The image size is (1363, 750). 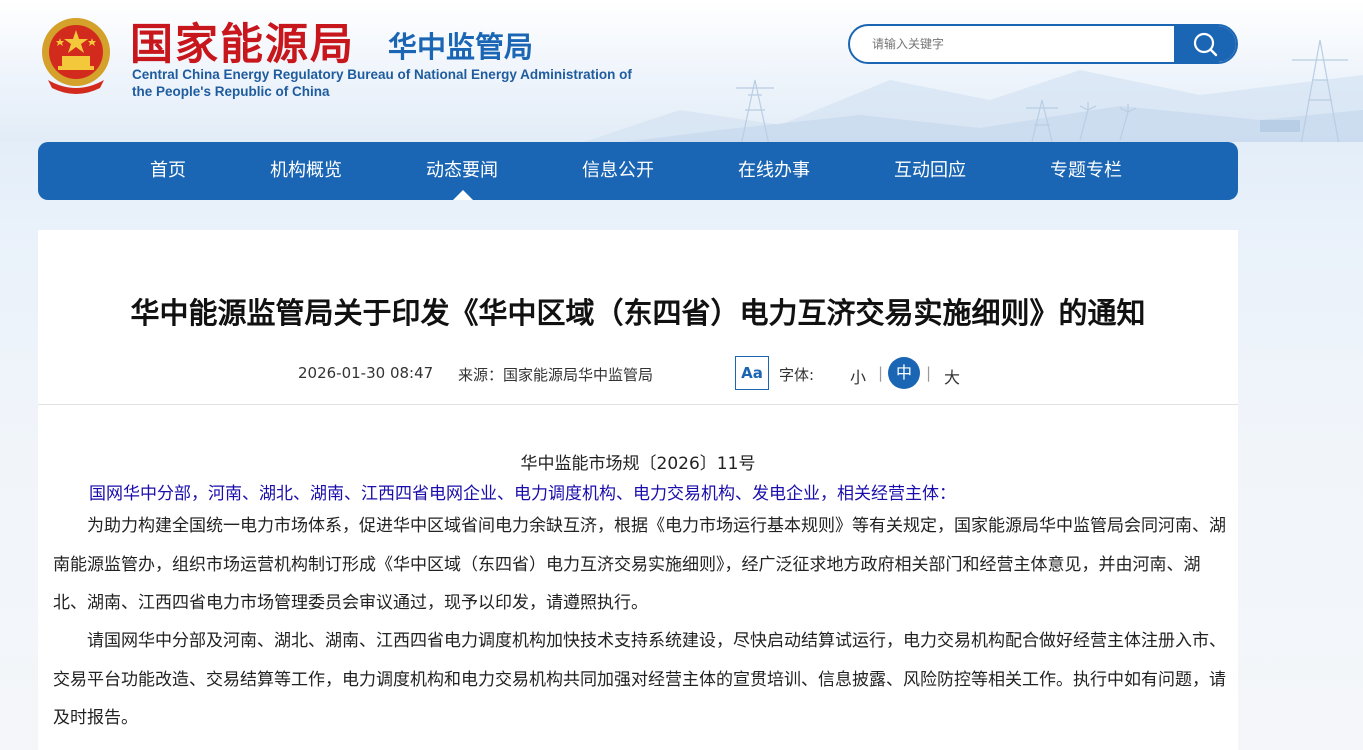 I want to click on main-nav: 首页 机构概览 动态要闻 信息公开 在线办事 互动回应 专题专栏, so click(x=638, y=171).